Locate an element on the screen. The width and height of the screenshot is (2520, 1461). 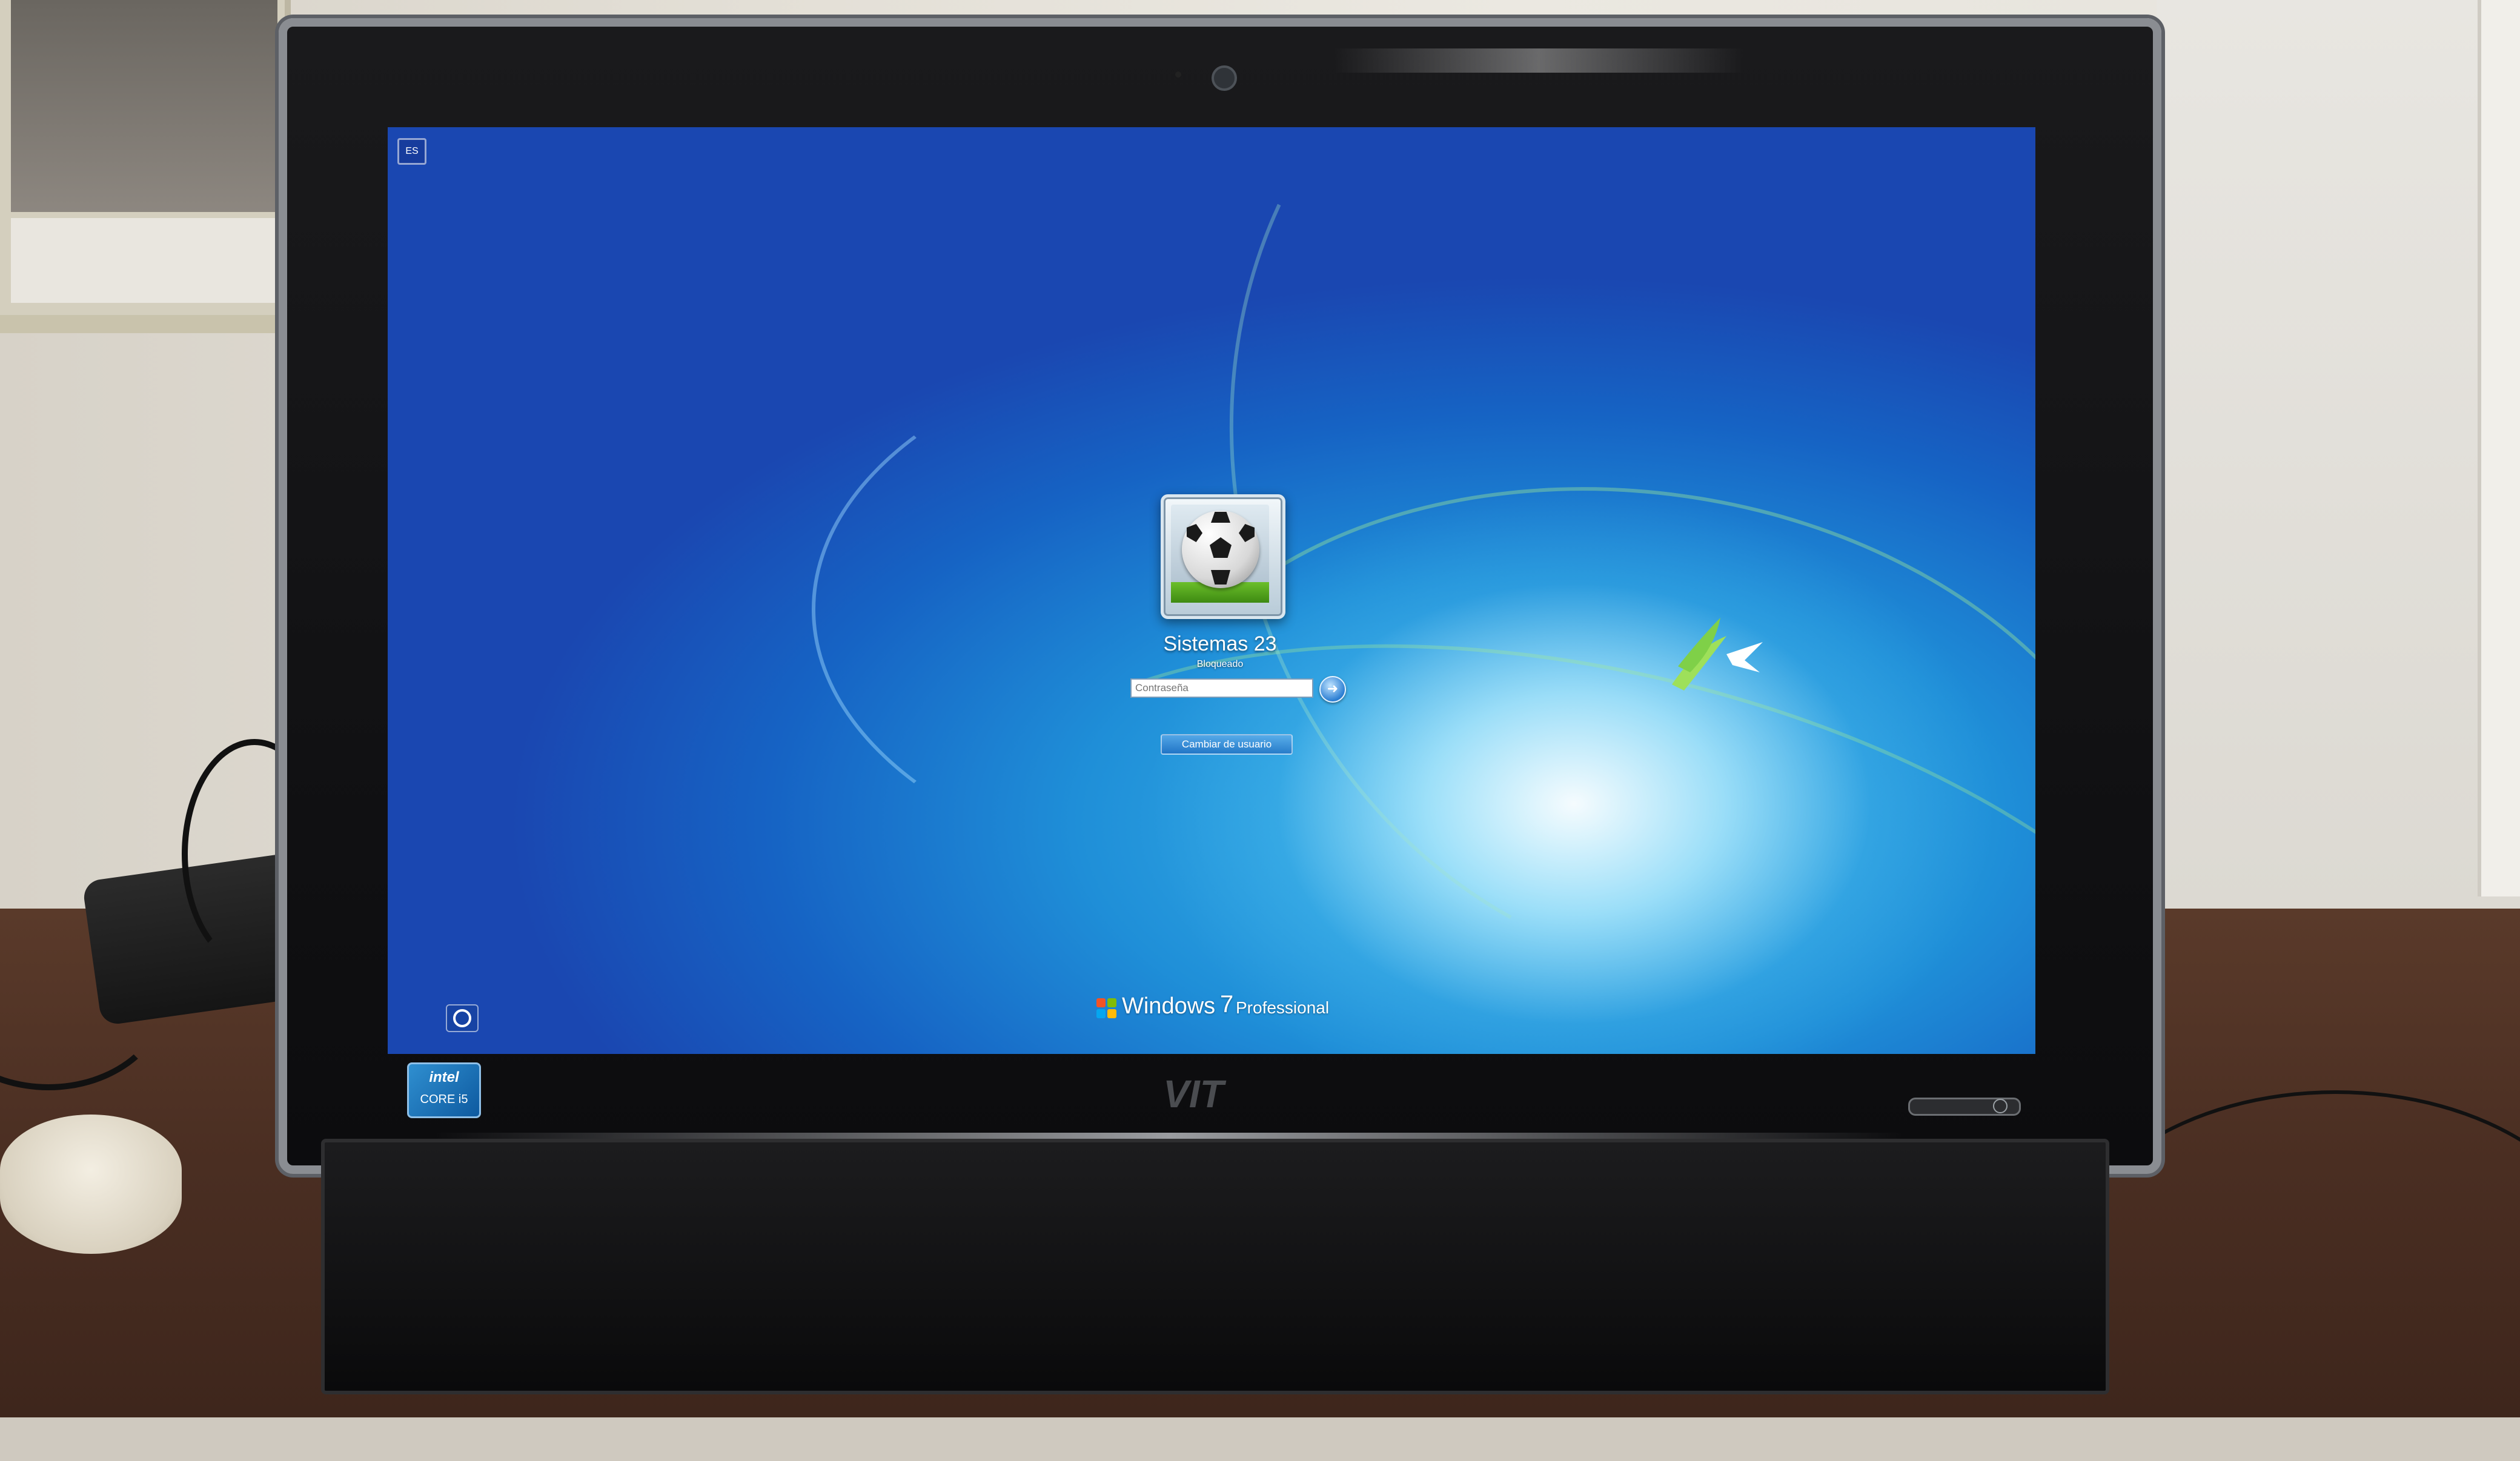
webcam-led is located at coordinates (1178, 74).